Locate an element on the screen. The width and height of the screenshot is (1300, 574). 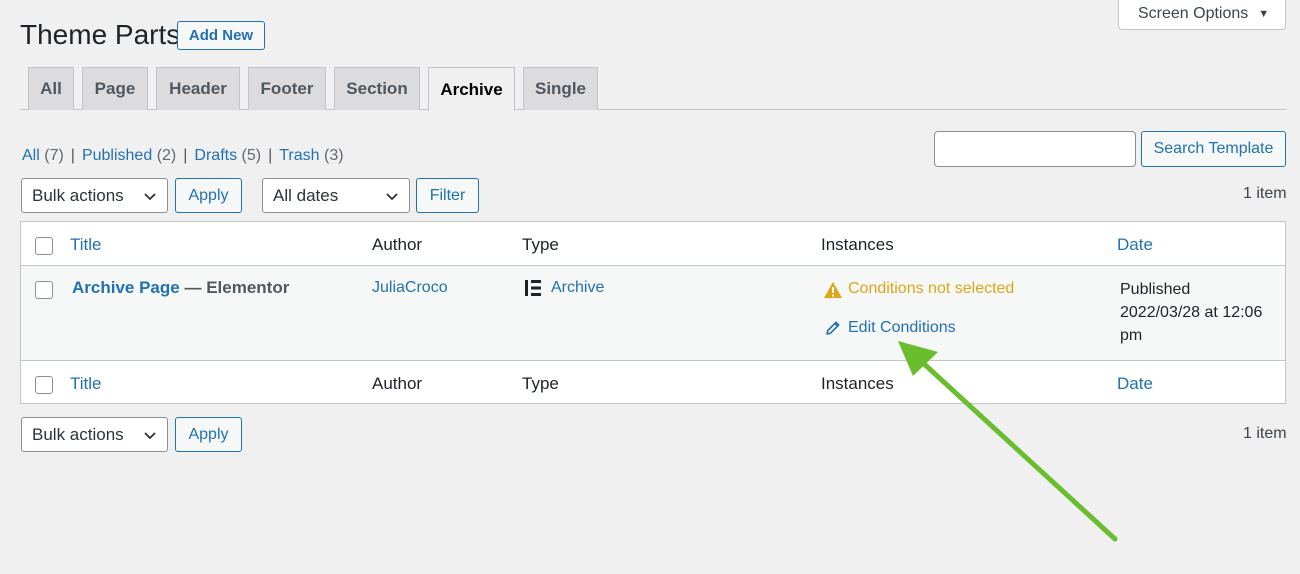
warning-icon is located at coordinates (833, 290).